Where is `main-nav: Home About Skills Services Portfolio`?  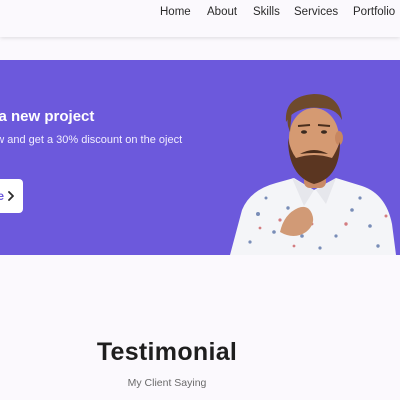
main-nav: Home About Skills Services Portfolio is located at coordinates (200, 14).